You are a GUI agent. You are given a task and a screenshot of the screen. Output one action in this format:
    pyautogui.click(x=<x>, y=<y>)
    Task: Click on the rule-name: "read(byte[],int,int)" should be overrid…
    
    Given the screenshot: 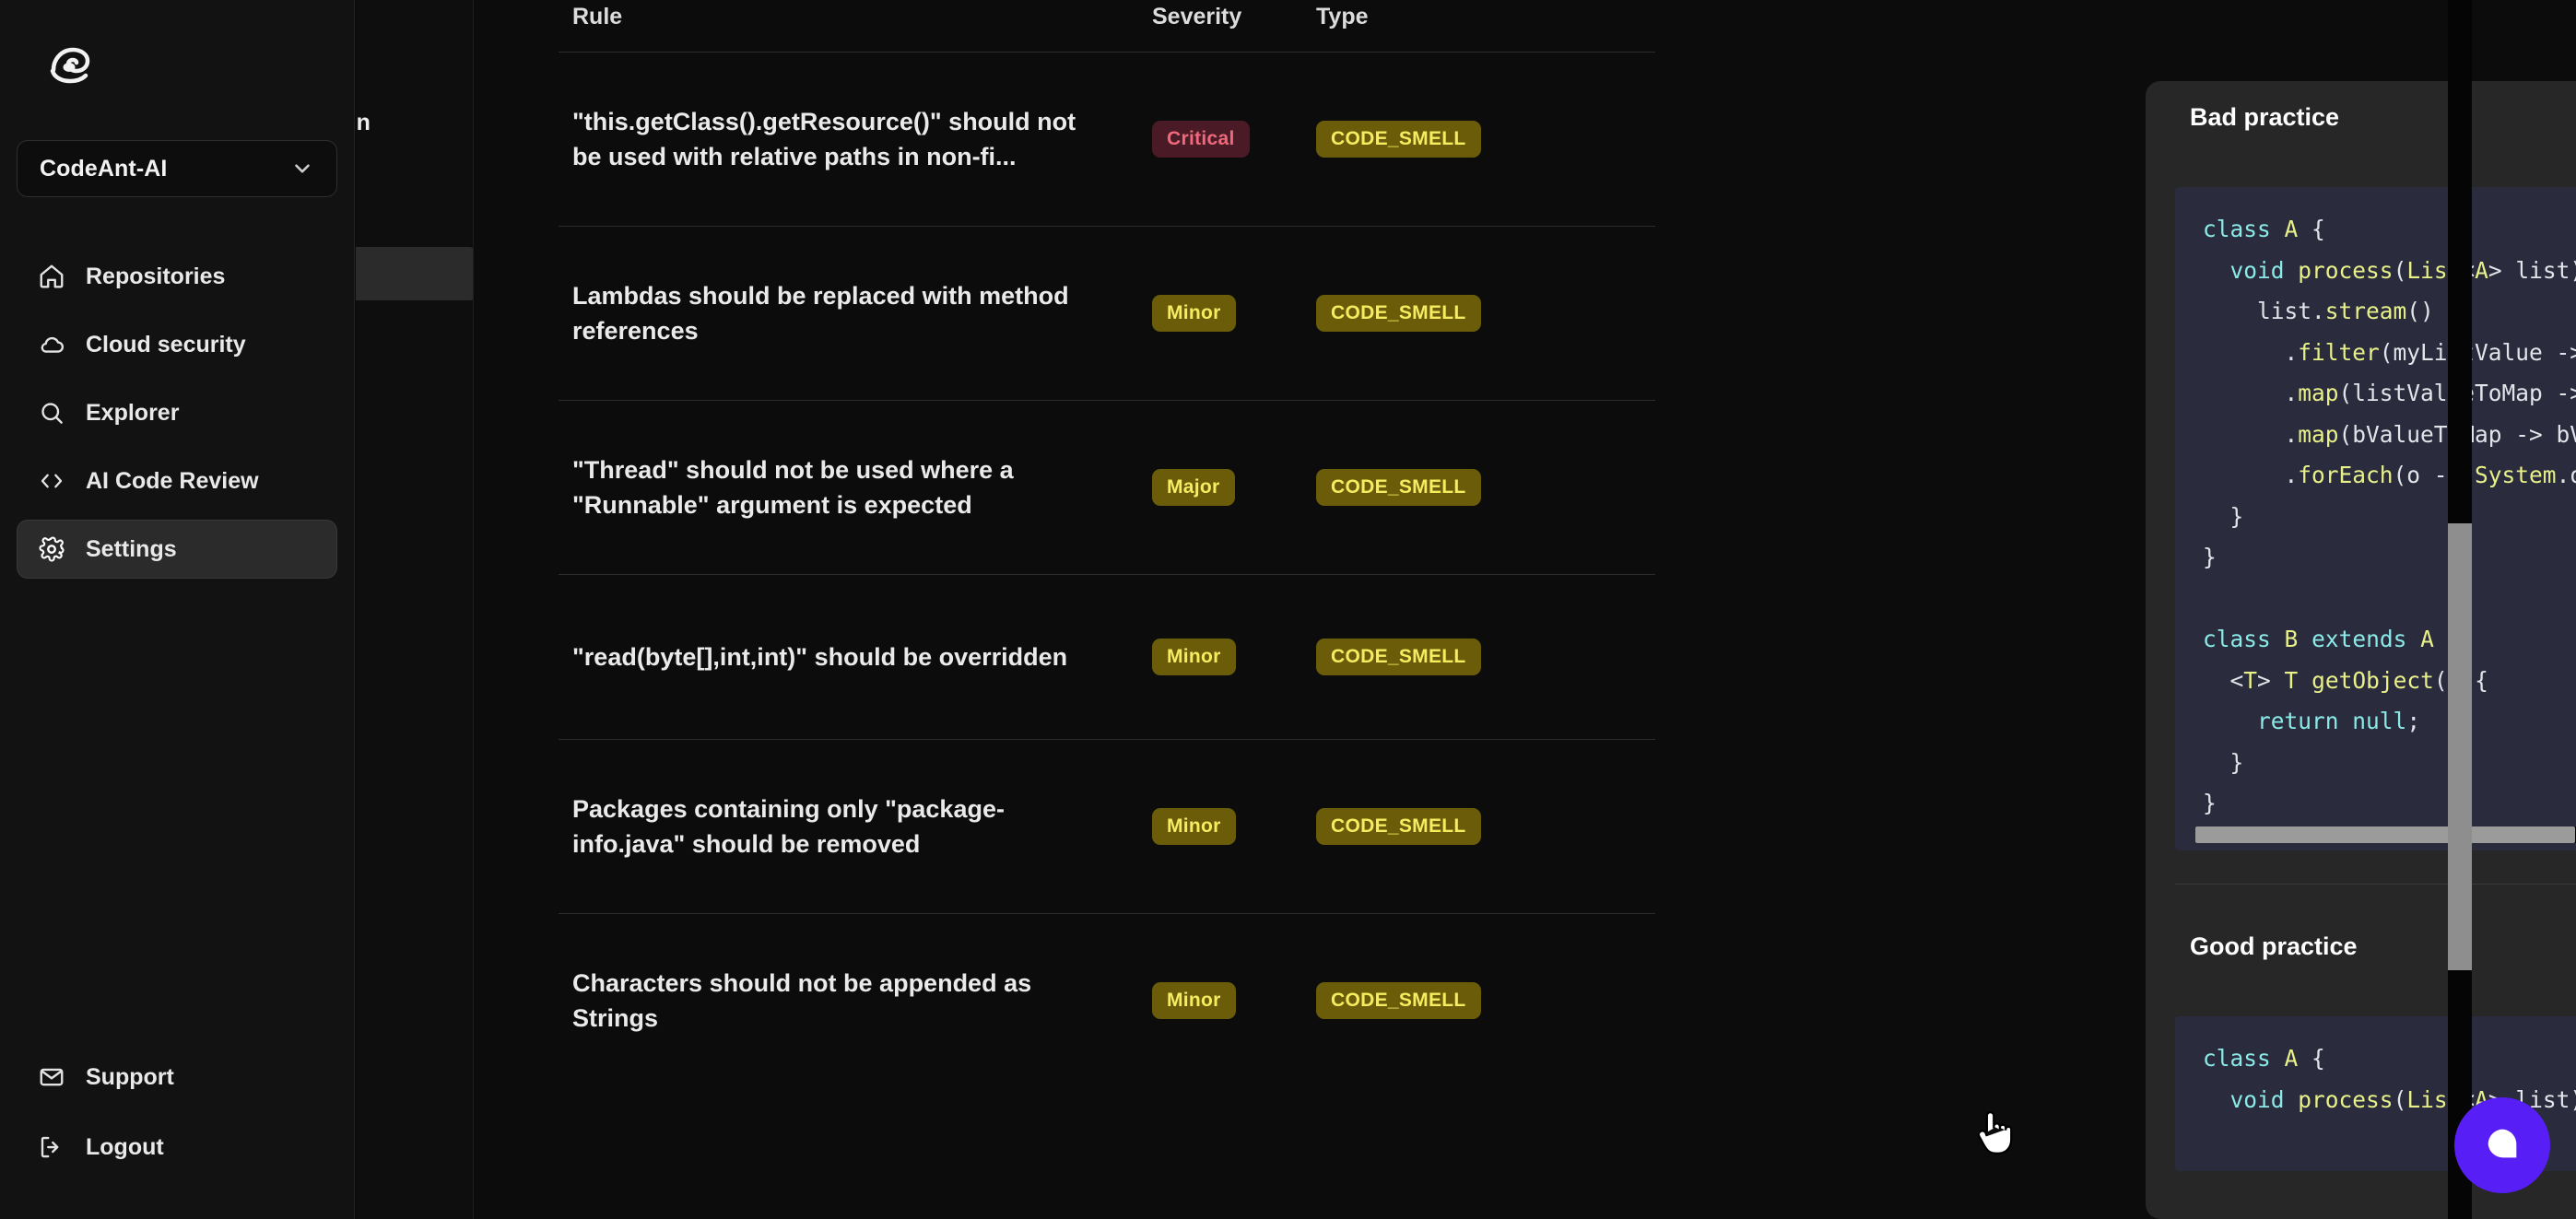 What is the action you would take?
    pyautogui.click(x=820, y=657)
    